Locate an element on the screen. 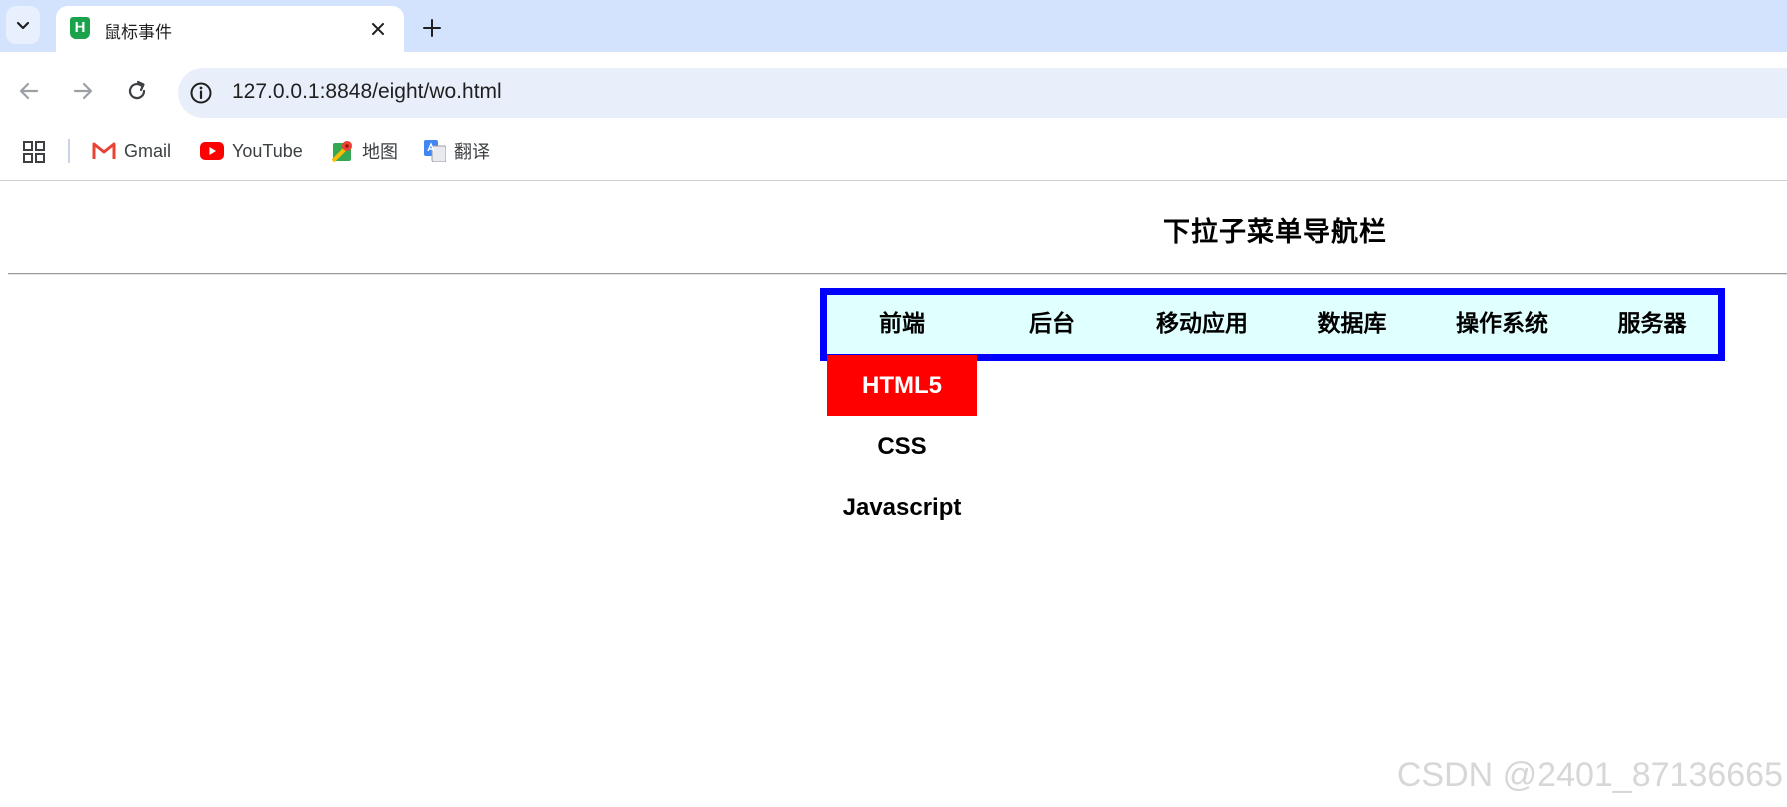  tab-search-button is located at coordinates (23, 25).